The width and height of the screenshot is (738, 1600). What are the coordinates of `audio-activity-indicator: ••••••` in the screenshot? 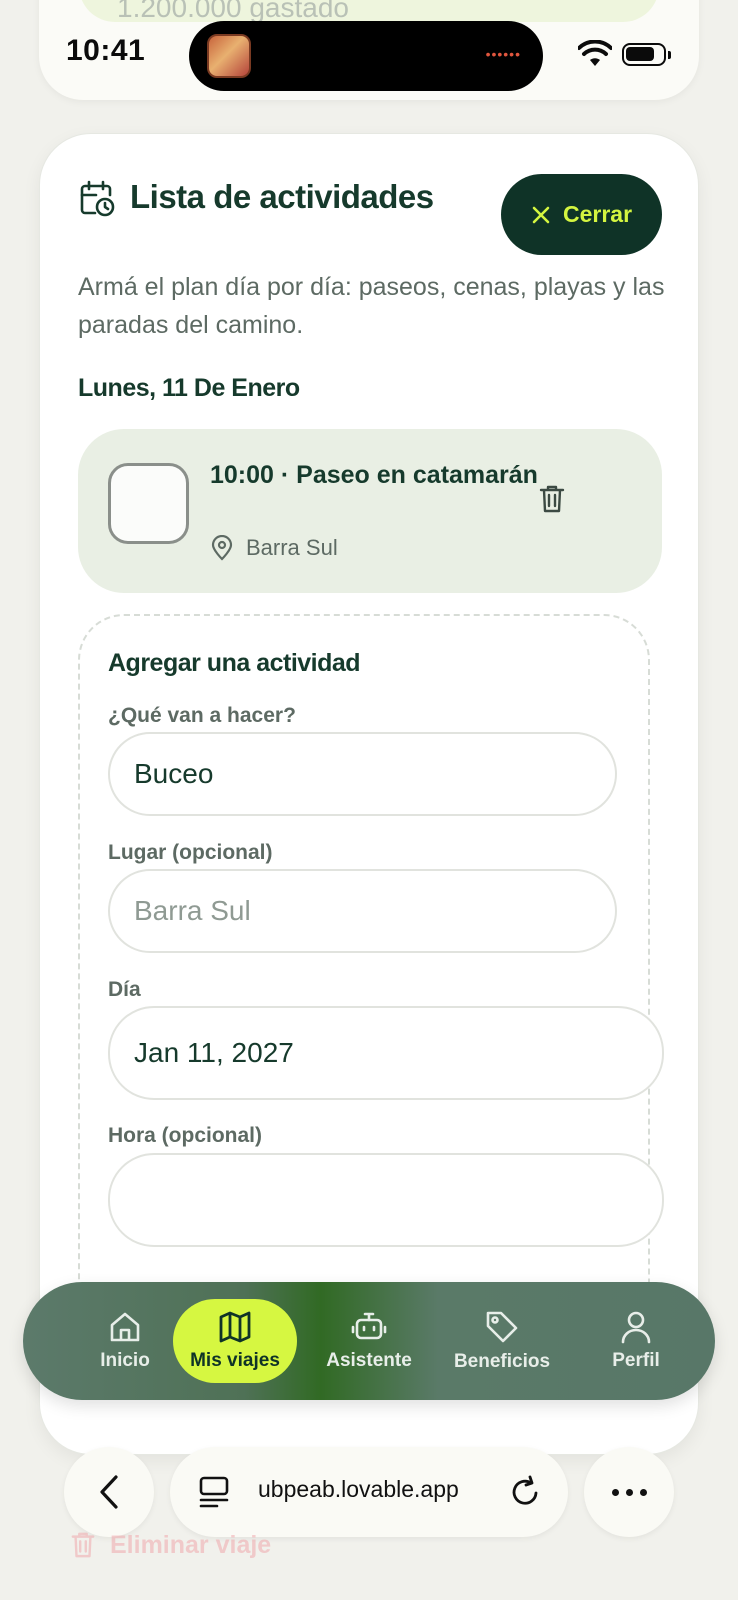 It's located at (503, 54).